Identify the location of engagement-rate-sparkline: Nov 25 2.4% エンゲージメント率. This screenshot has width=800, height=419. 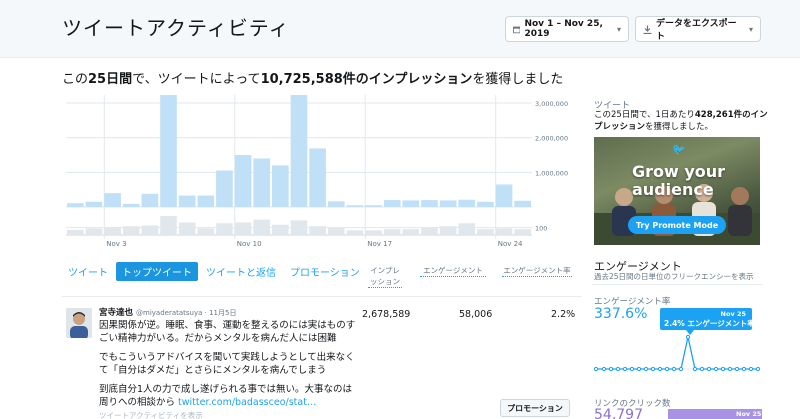
(677, 340).